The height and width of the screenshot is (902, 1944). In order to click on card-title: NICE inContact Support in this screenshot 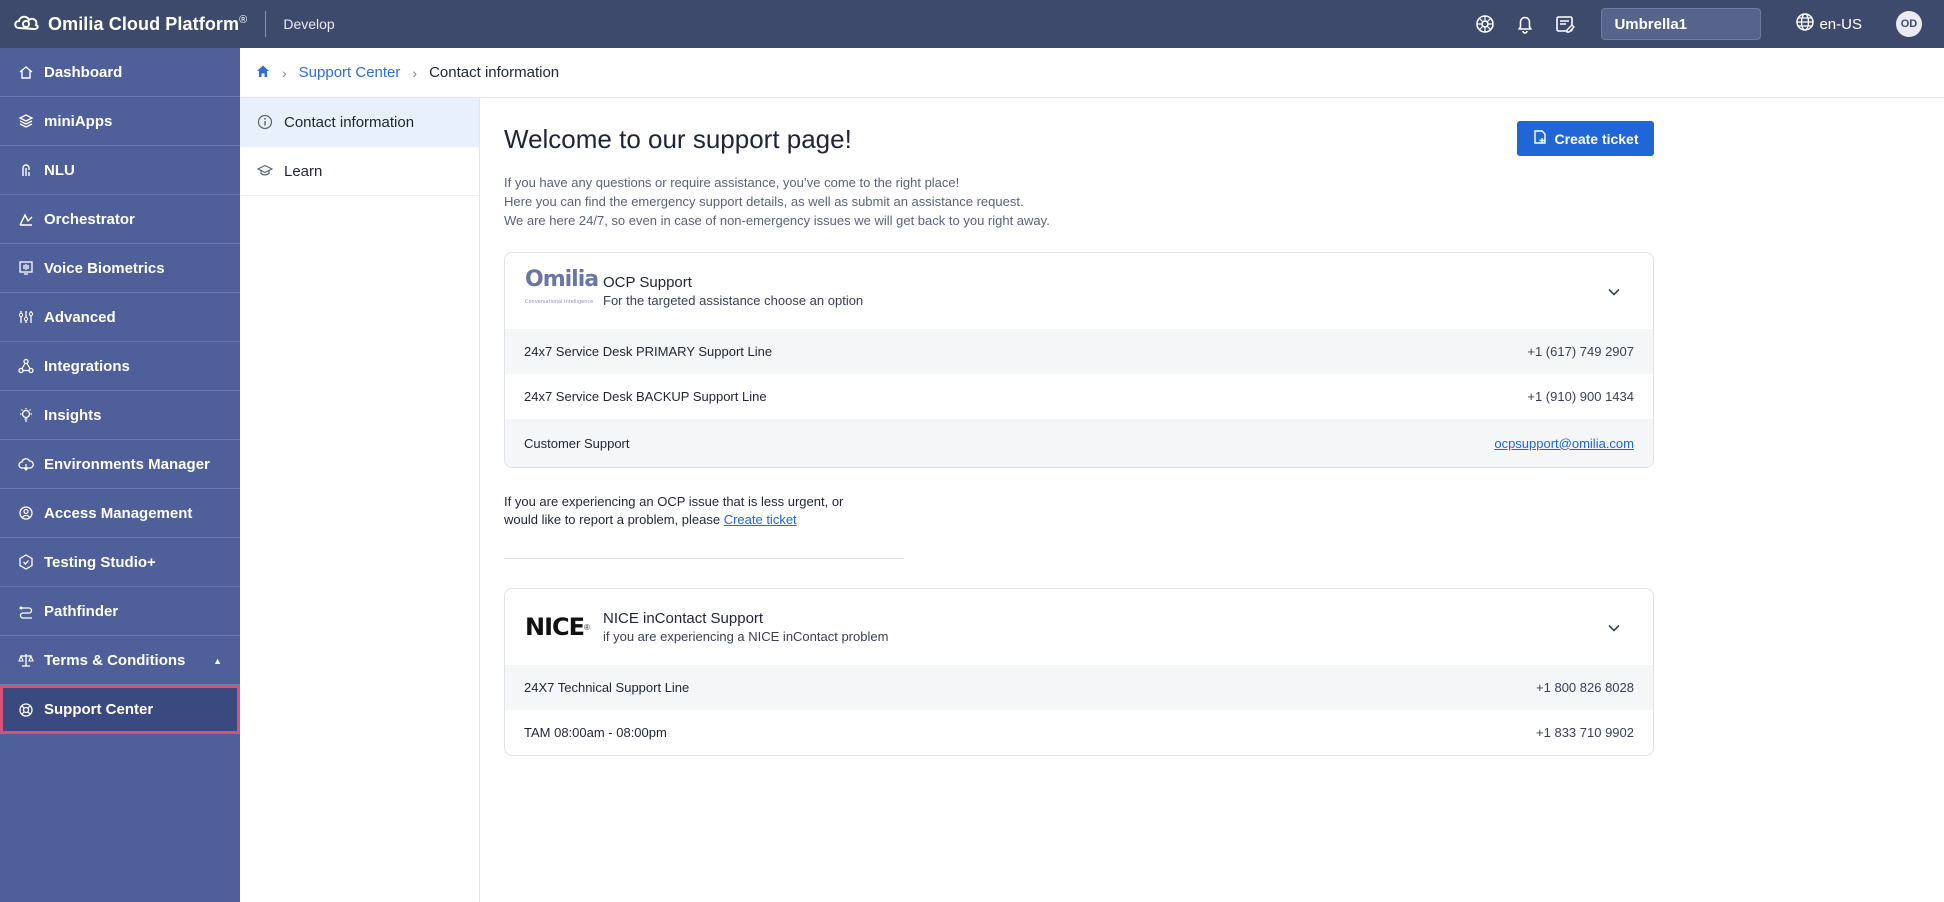, I will do `click(683, 618)`.